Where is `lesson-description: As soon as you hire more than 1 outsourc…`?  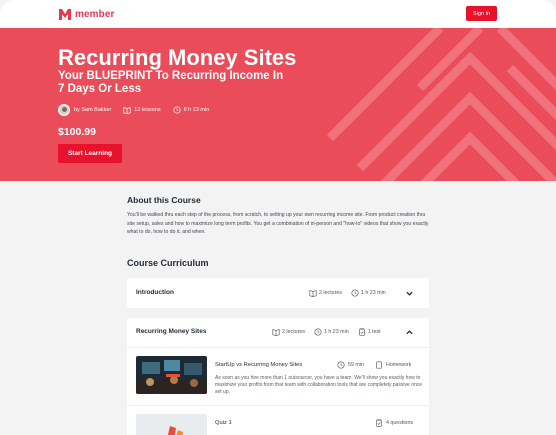 lesson-description: As soon as you hire more than 1 outsourc… is located at coordinates (319, 385).